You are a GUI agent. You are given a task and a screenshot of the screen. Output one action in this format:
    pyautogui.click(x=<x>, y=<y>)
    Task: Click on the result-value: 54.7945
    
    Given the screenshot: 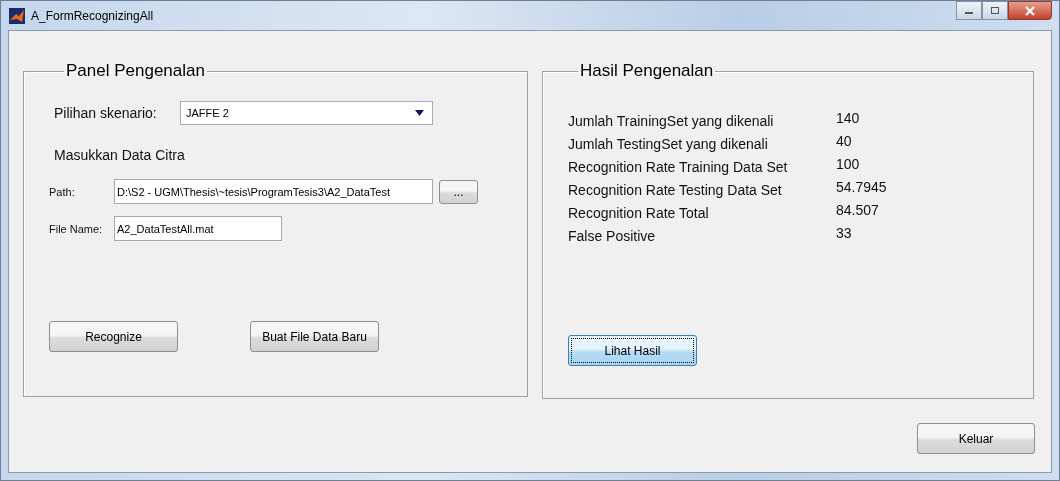 What is the action you would take?
    pyautogui.click(x=861, y=187)
    